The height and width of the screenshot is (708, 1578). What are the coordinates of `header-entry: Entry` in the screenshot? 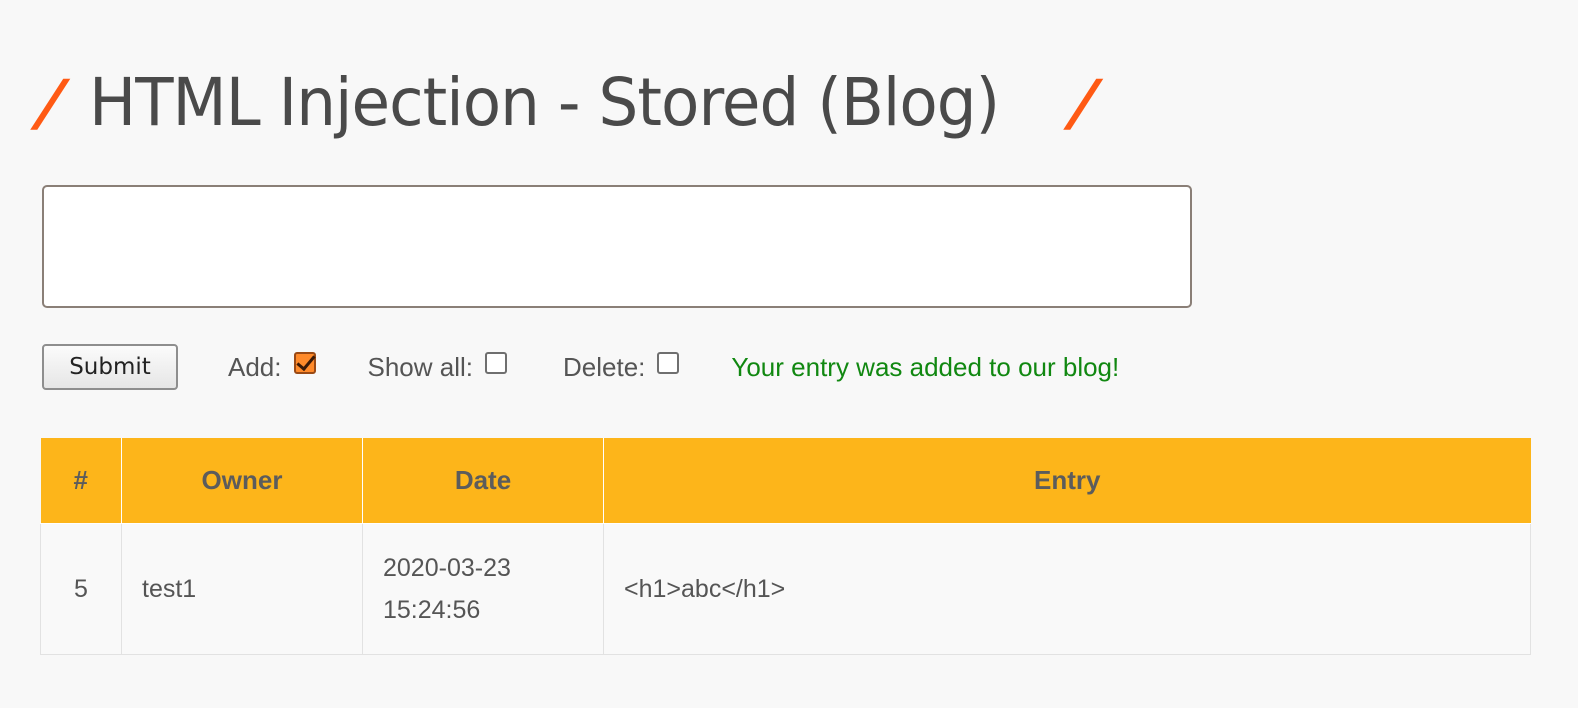 It's located at (1067, 481).